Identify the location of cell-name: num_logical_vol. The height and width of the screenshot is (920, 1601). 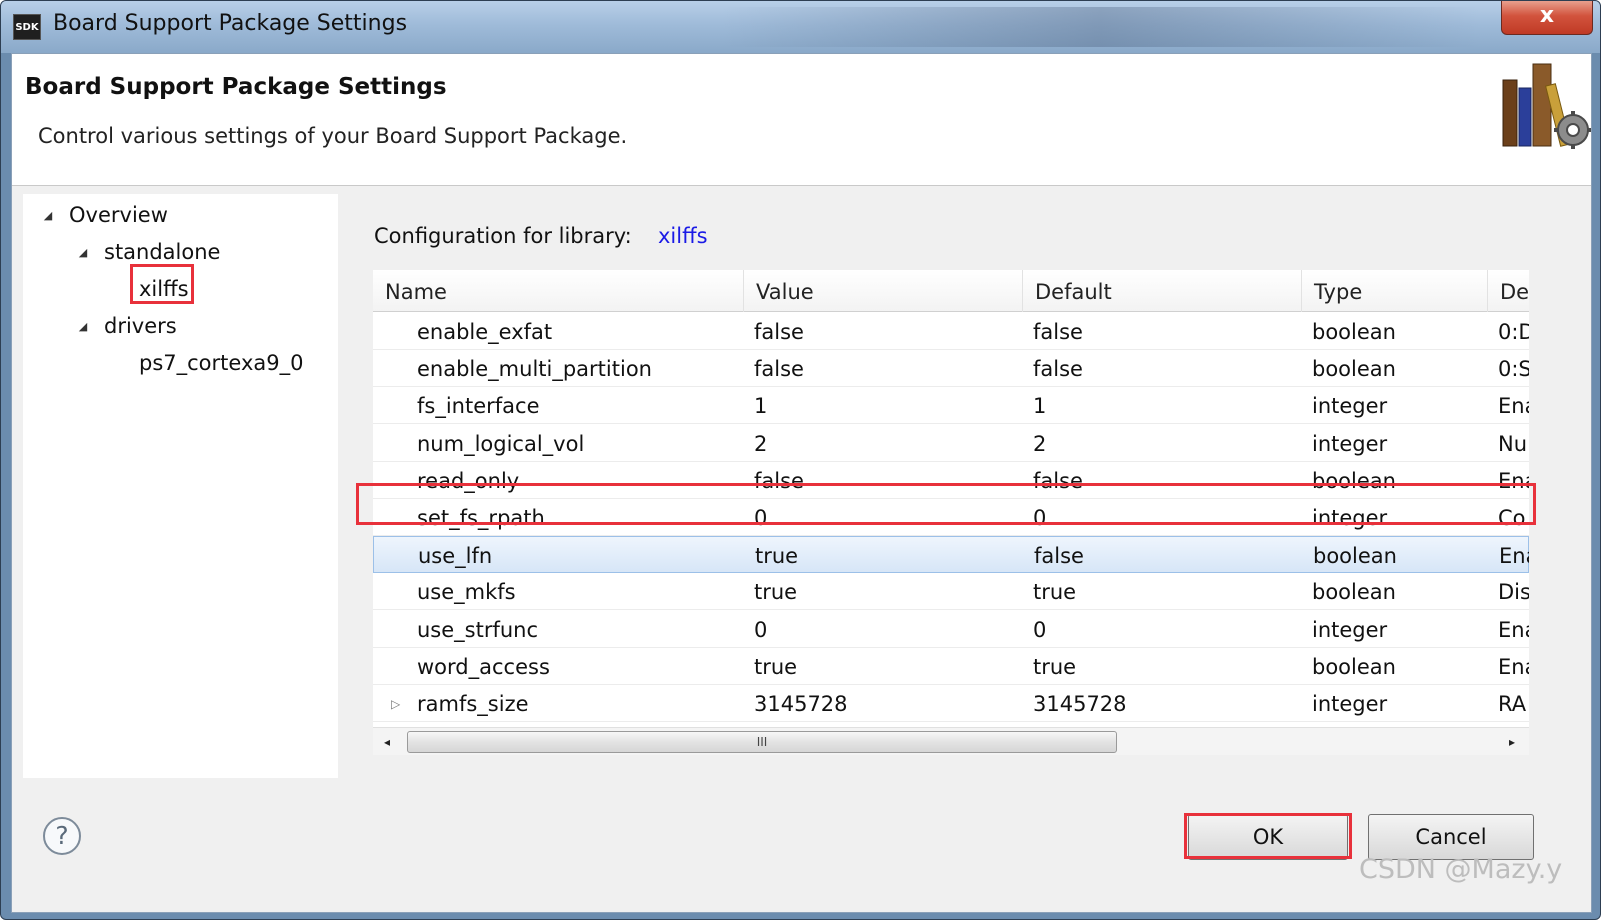
(501, 443).